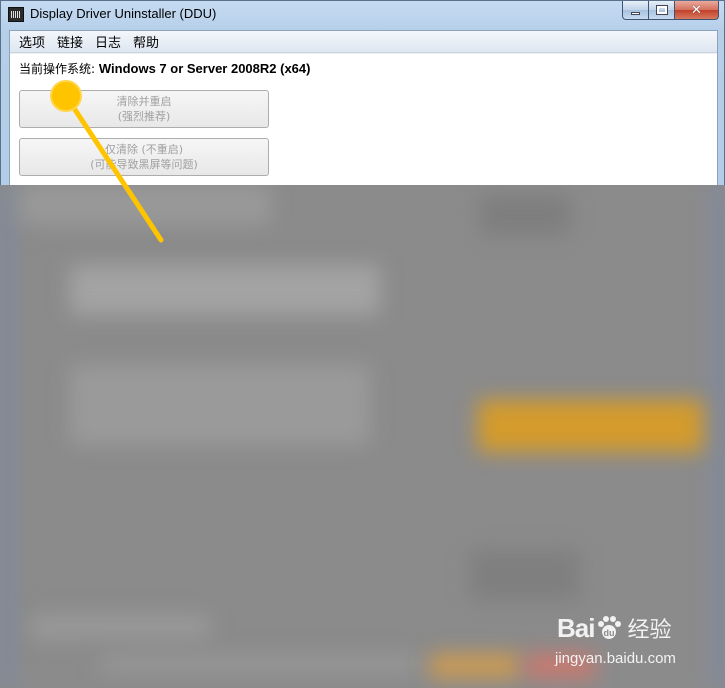  I want to click on clean-and-restart-note: (强烈推荐), so click(144, 116).